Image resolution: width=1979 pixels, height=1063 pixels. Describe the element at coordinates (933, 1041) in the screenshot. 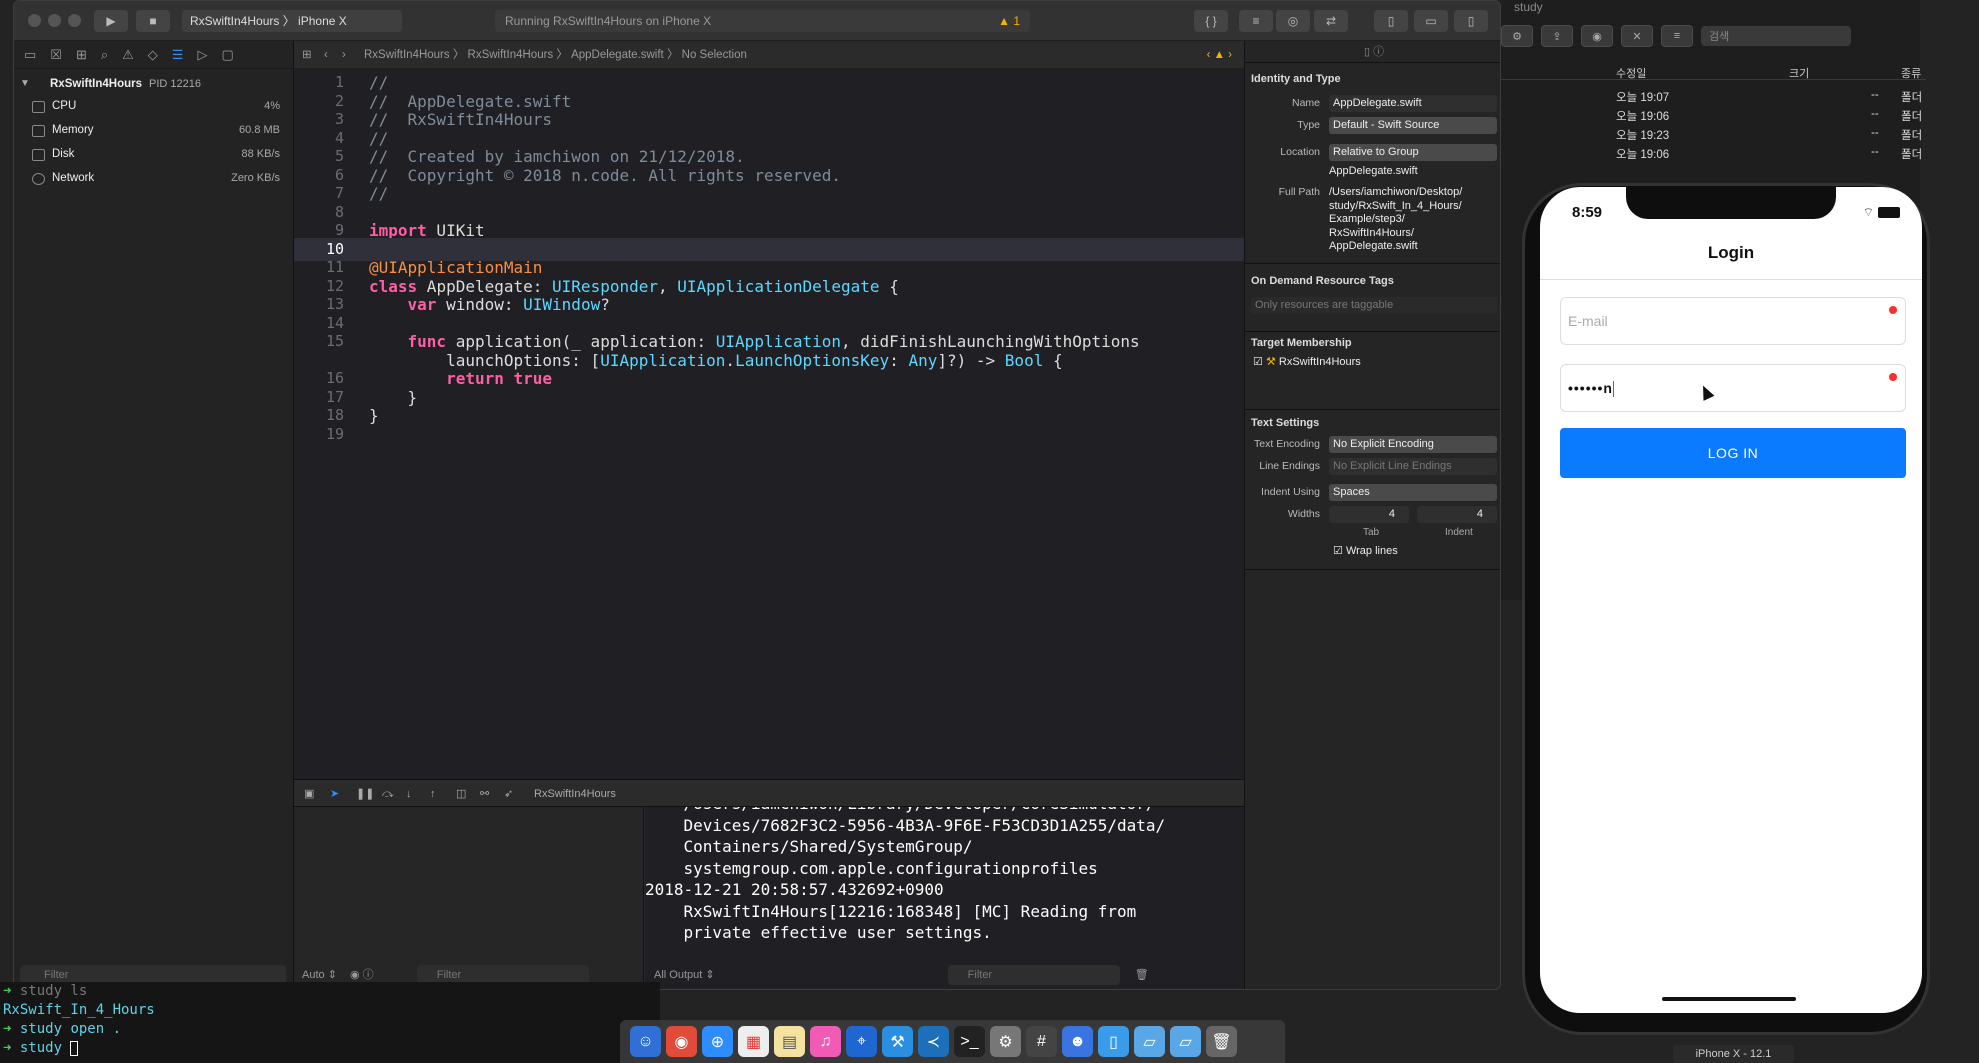

I see `vscode-icon: ≺` at that location.